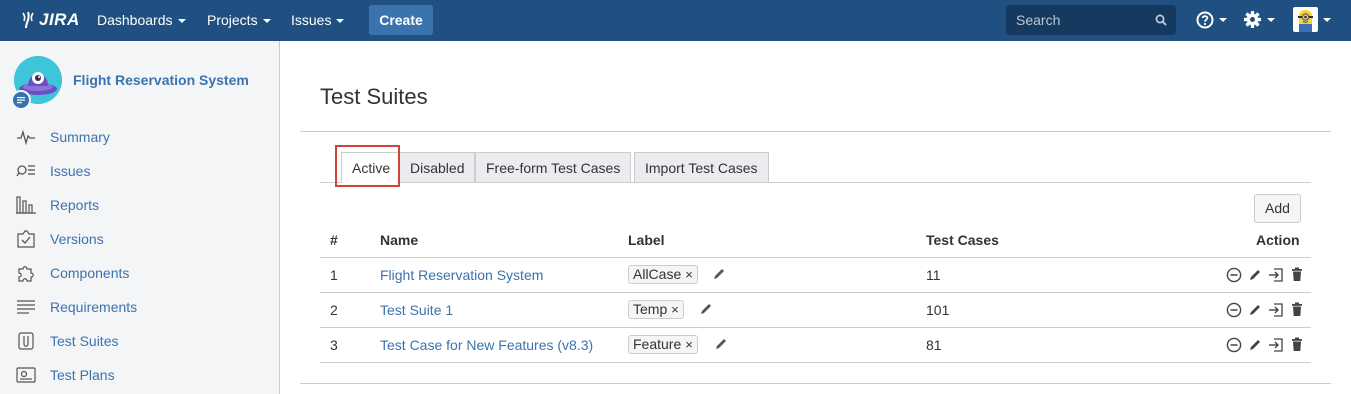  What do you see at coordinates (374, 96) in the screenshot?
I see `page-title: Test Suites` at bounding box center [374, 96].